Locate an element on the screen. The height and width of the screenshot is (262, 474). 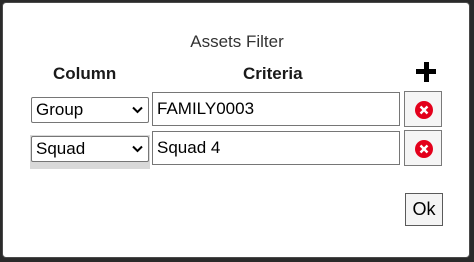
filter-row: Group is located at coordinates (237, 110).